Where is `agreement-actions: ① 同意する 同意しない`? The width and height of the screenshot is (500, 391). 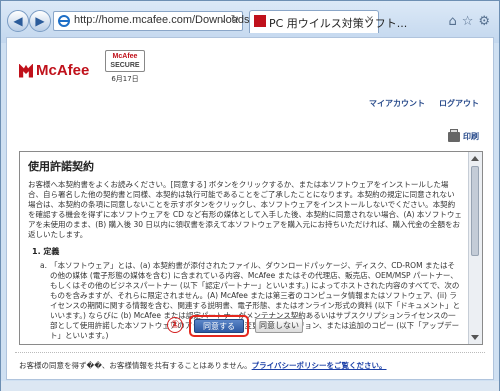 agreement-actions: ① 同意する 同意しない is located at coordinates (251, 327).